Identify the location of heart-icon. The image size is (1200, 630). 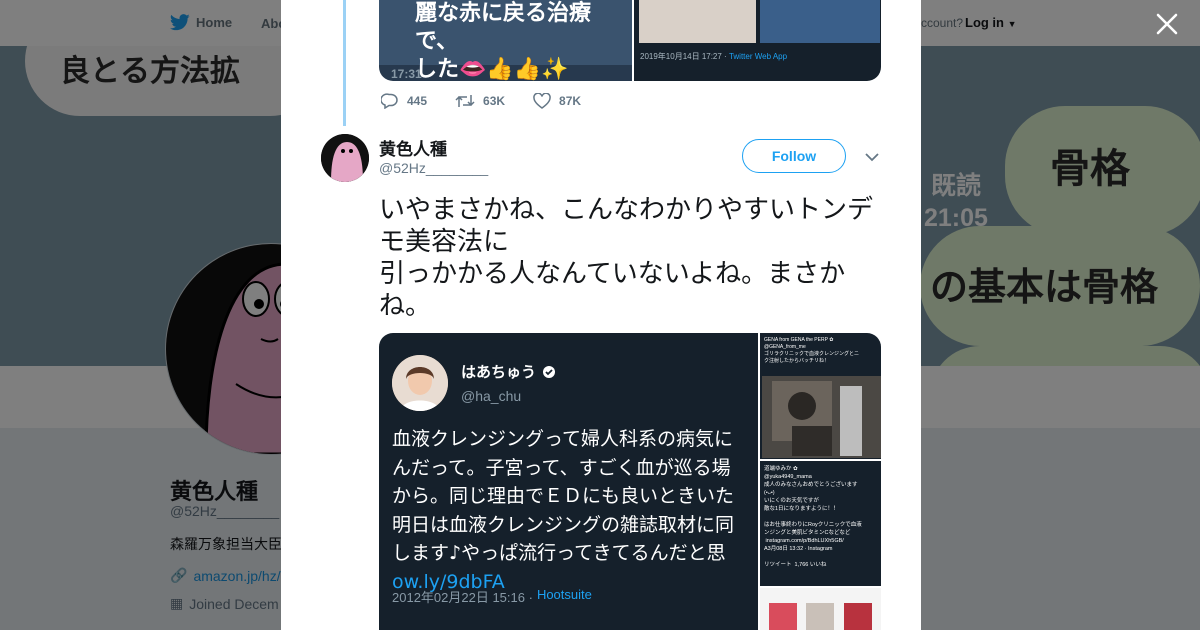
(542, 101).